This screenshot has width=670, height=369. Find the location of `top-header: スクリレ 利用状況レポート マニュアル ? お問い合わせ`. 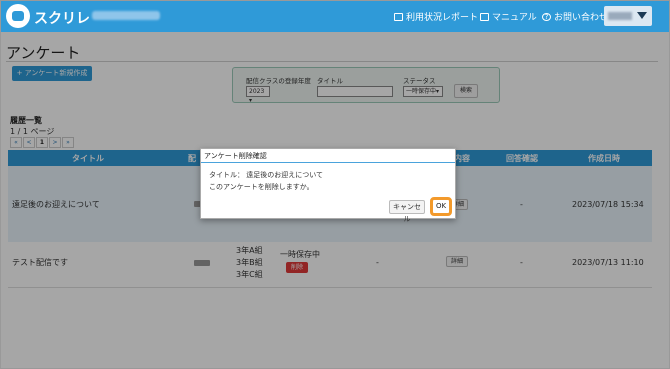

top-header: スクリレ 利用状況レポート マニュアル ? お問い合わせ is located at coordinates (335, 16).